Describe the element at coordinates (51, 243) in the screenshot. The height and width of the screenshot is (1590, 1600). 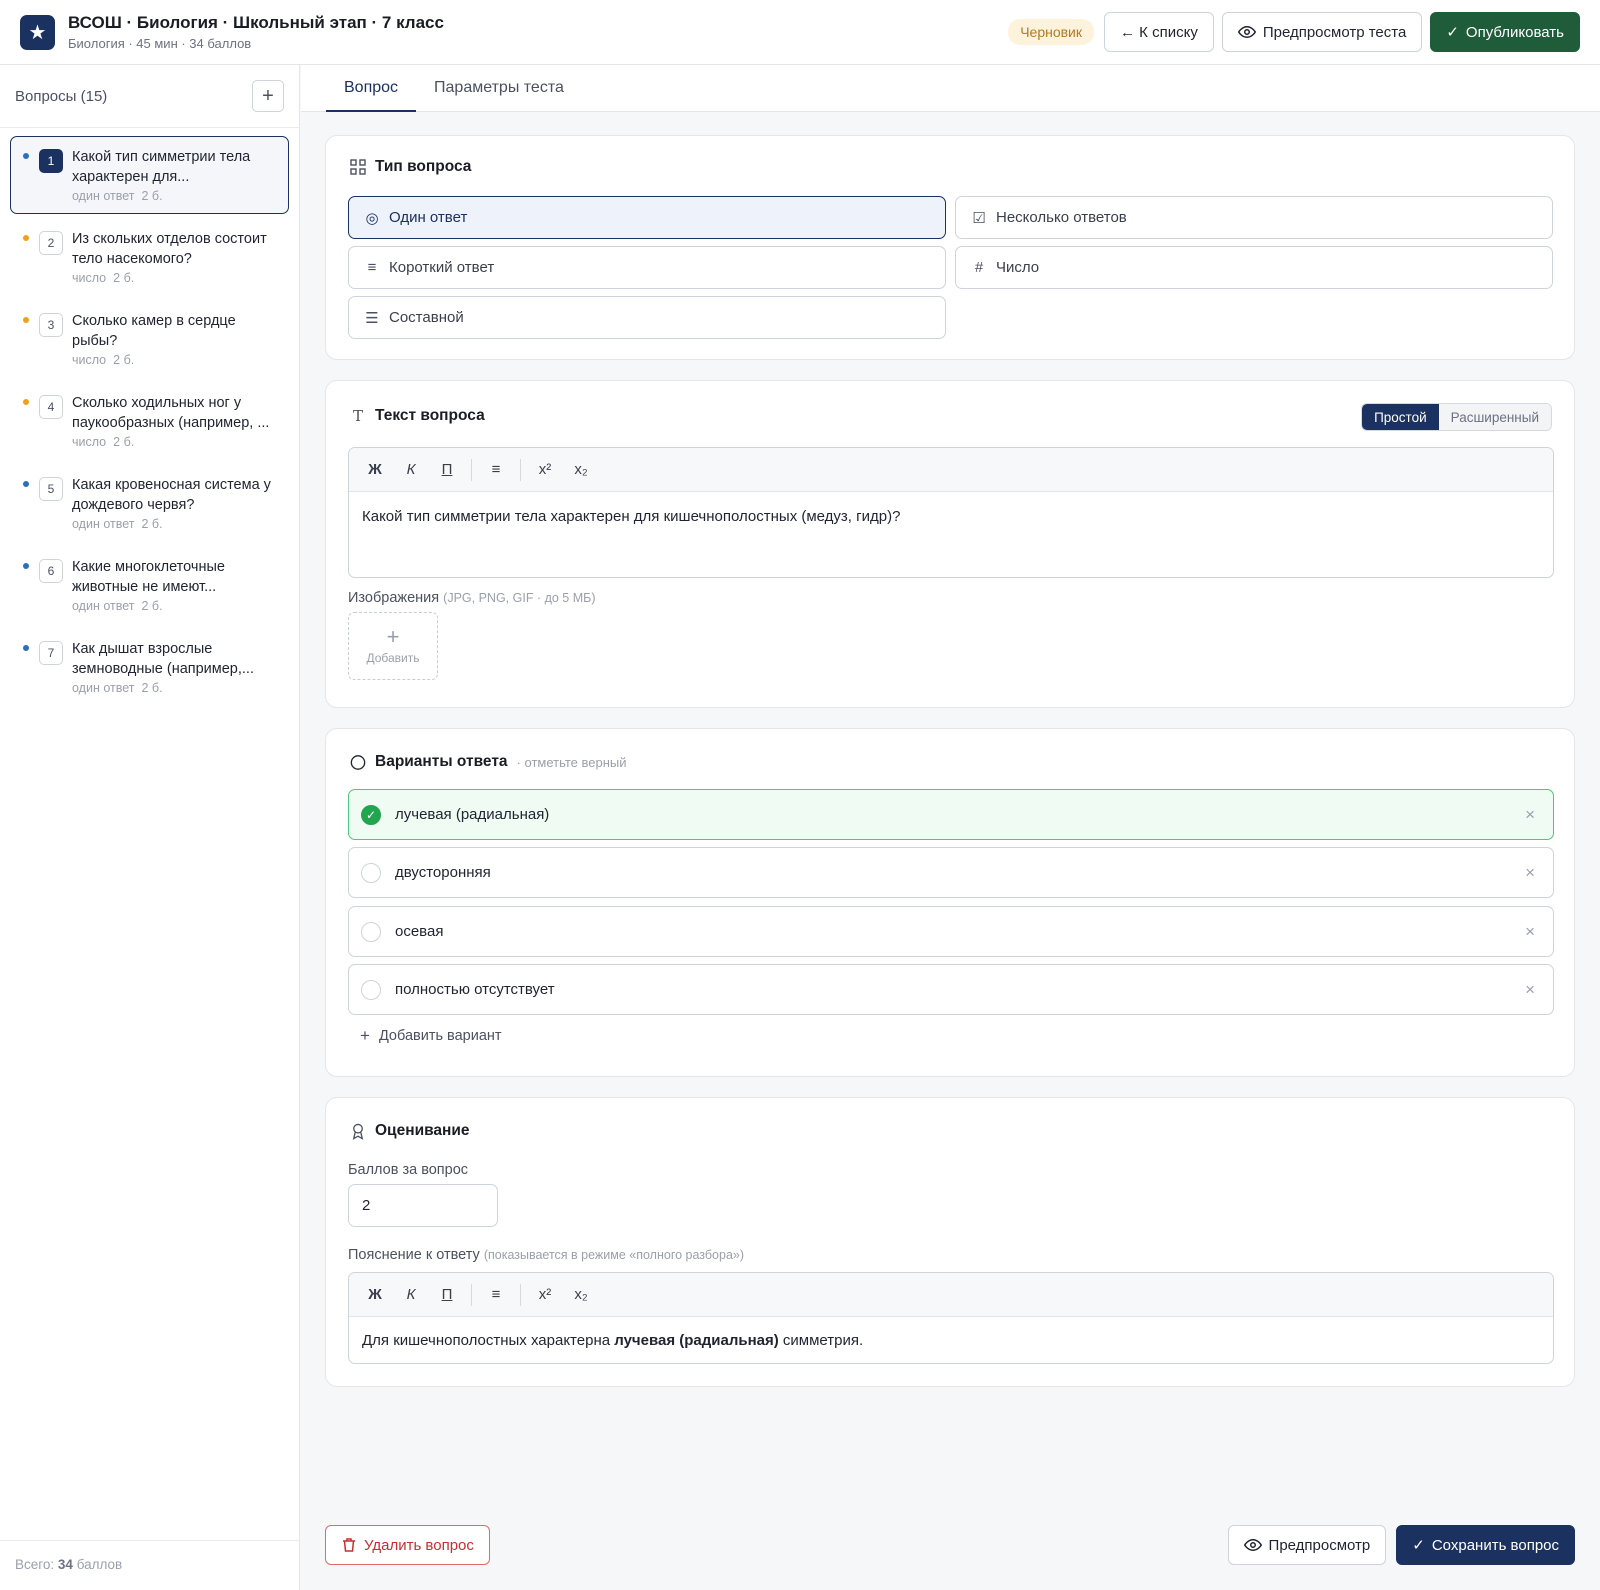
I see `question-number: 2` at that location.